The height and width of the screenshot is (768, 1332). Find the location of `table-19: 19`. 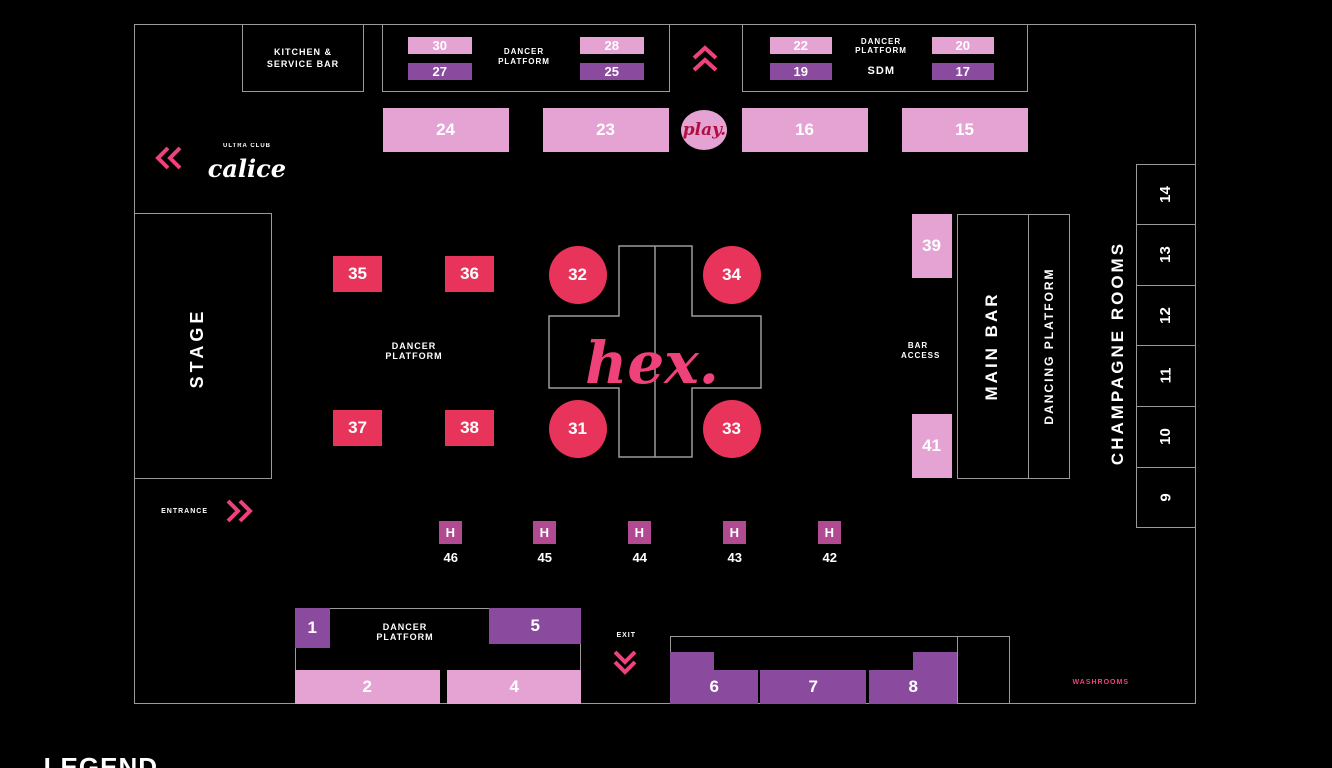

table-19: 19 is located at coordinates (801, 71).